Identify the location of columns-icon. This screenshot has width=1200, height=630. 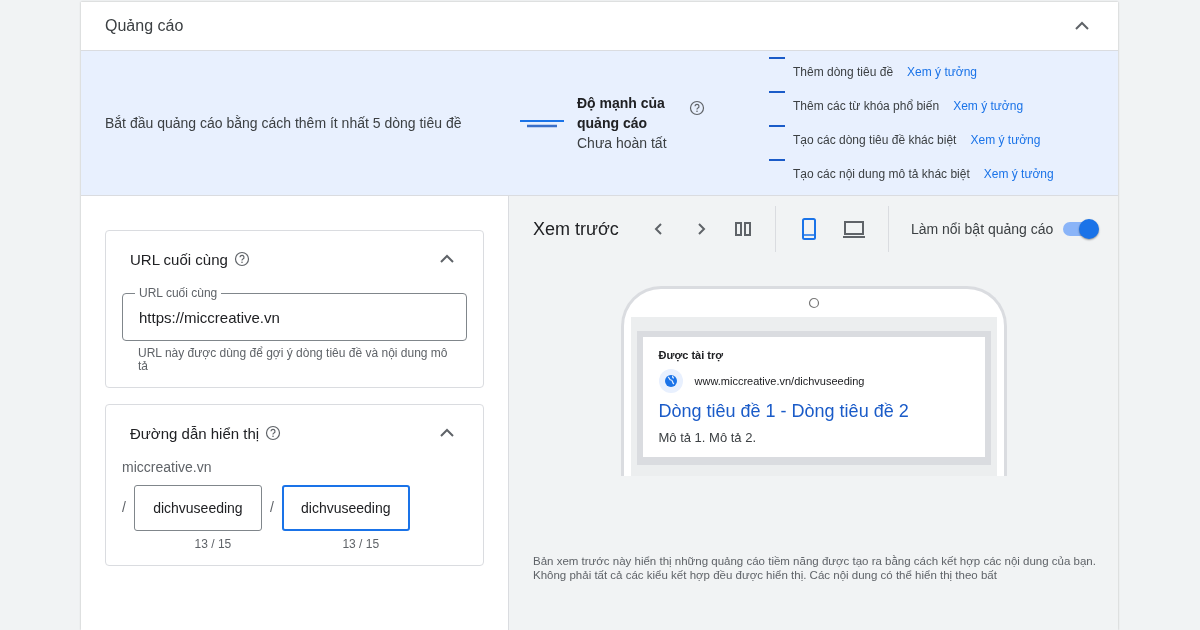
(742, 229).